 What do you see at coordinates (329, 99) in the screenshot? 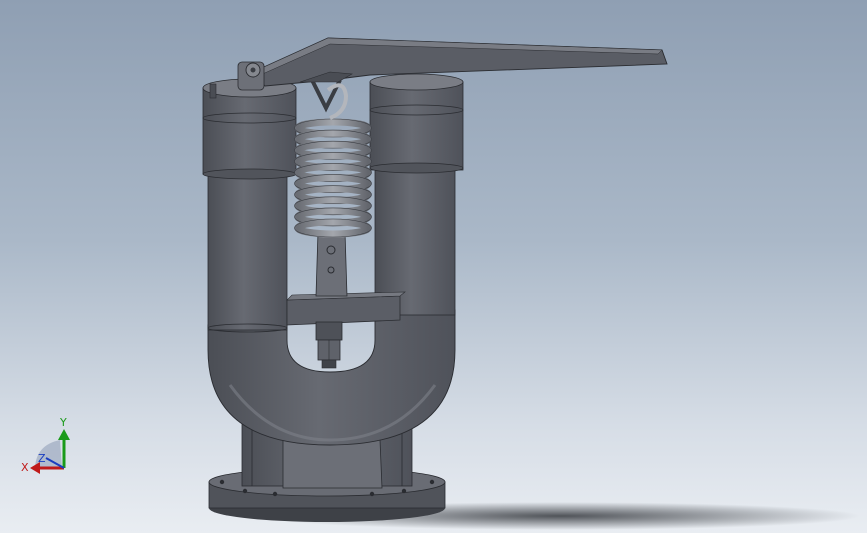
I see `upper-hook` at bounding box center [329, 99].